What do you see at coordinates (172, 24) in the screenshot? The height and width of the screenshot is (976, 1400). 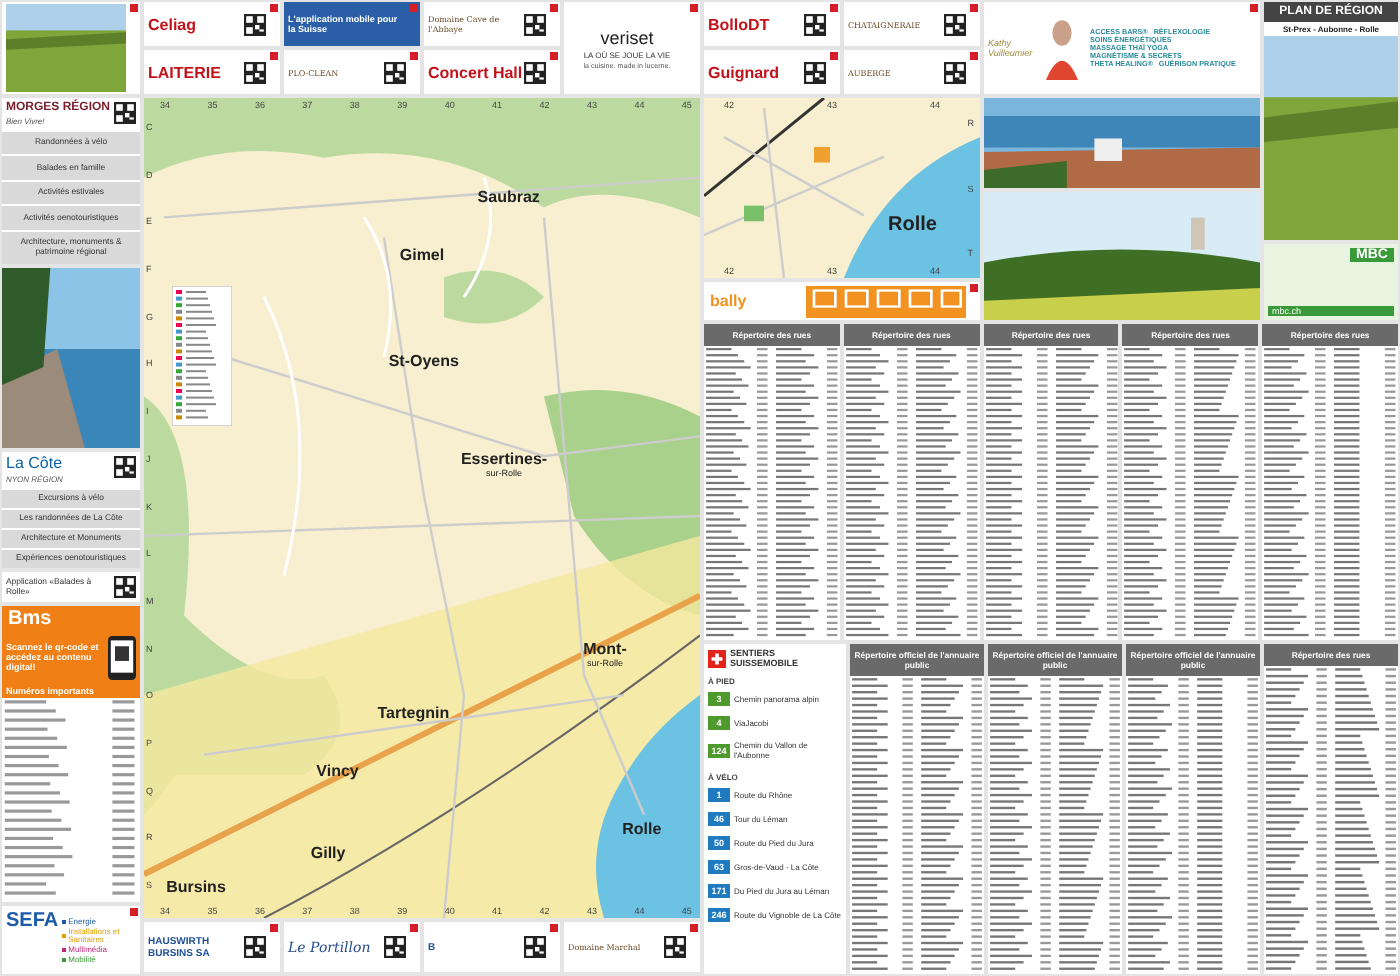 I see `brand-logo: Celiag` at bounding box center [172, 24].